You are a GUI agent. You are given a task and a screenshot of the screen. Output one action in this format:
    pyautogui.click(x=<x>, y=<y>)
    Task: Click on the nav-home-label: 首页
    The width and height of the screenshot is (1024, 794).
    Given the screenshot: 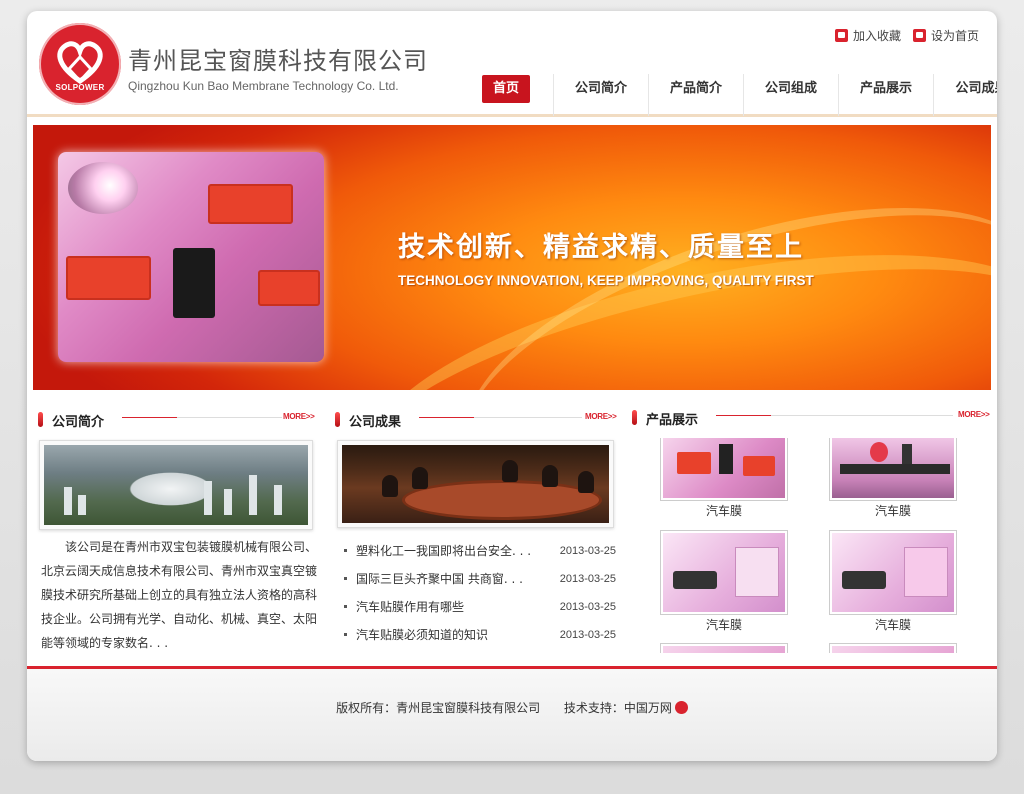 What is the action you would take?
    pyautogui.click(x=505, y=89)
    